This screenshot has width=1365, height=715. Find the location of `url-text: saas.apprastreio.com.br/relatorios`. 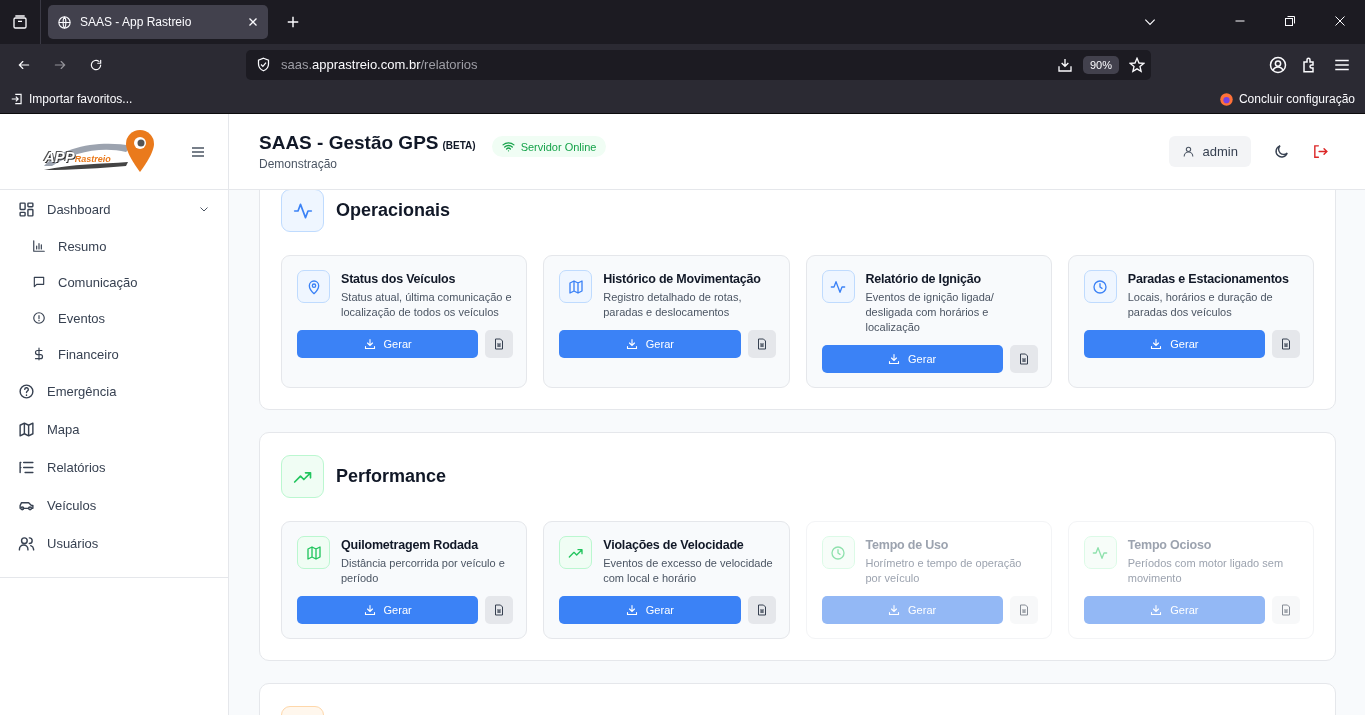

url-text: saas.apprastreio.com.br/relatorios is located at coordinates (380, 64).